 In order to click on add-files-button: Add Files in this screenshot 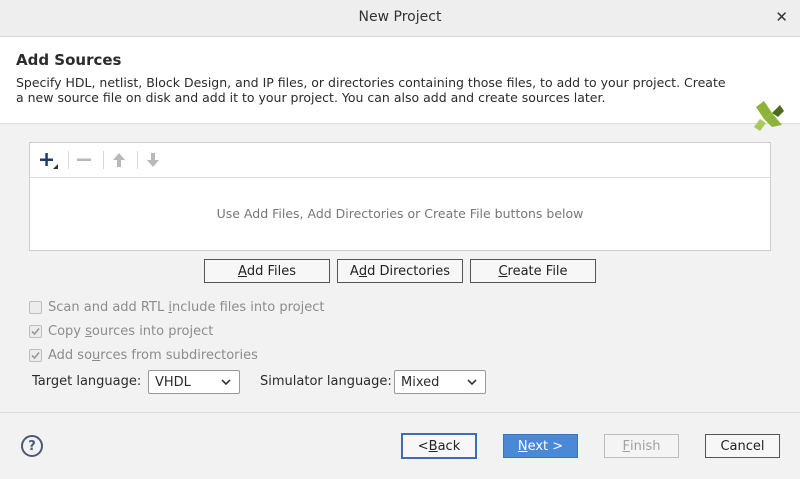, I will do `click(267, 271)`.